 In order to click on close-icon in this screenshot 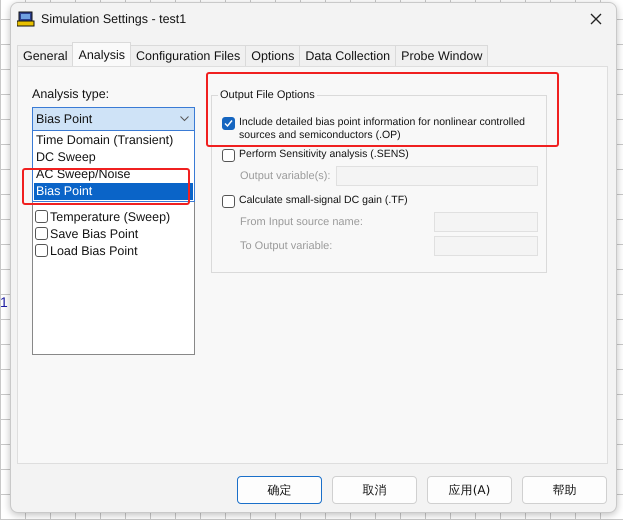, I will do `click(596, 19)`.